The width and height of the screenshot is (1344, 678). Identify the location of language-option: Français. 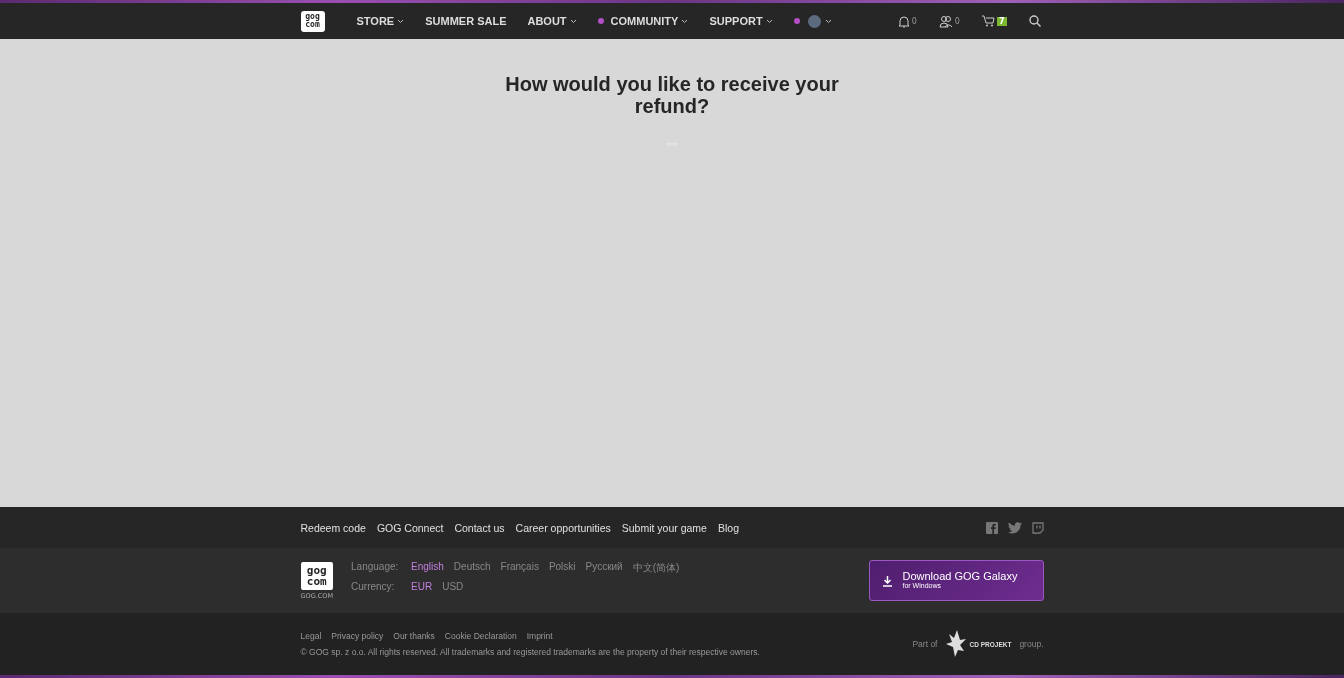
(519, 568).